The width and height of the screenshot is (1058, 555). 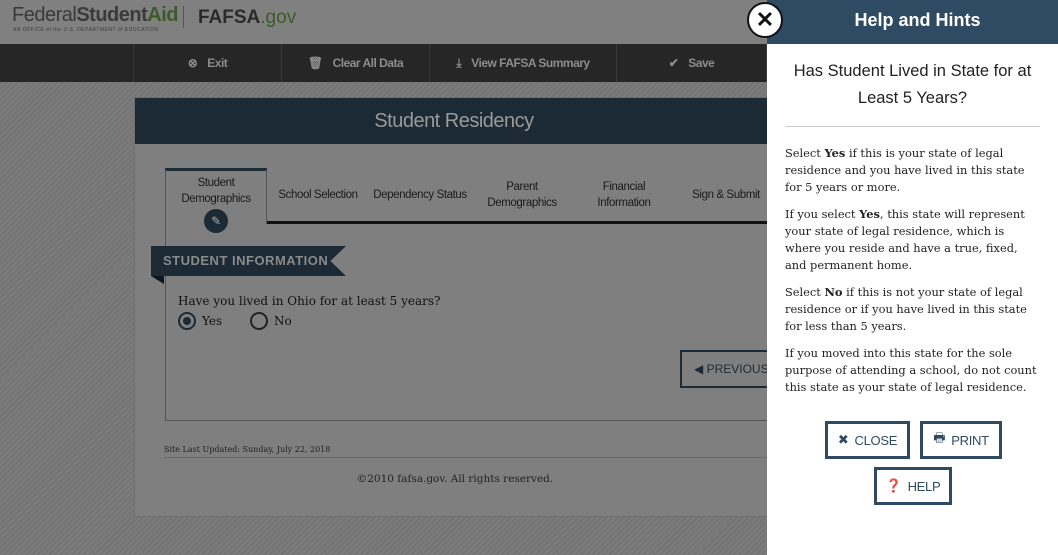 What do you see at coordinates (247, 18) in the screenshot?
I see `fafsa-logo: FAFSA.gov` at bounding box center [247, 18].